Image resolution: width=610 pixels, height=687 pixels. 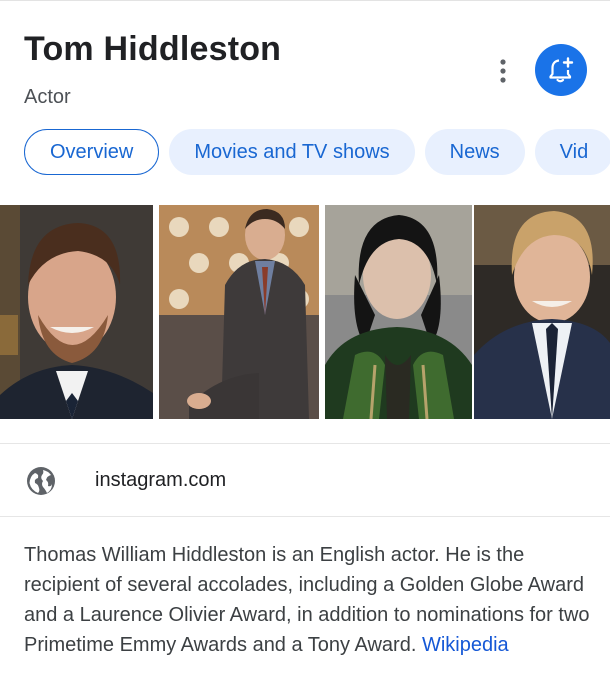 I want to click on follow-notification-button, so click(x=561, y=70).